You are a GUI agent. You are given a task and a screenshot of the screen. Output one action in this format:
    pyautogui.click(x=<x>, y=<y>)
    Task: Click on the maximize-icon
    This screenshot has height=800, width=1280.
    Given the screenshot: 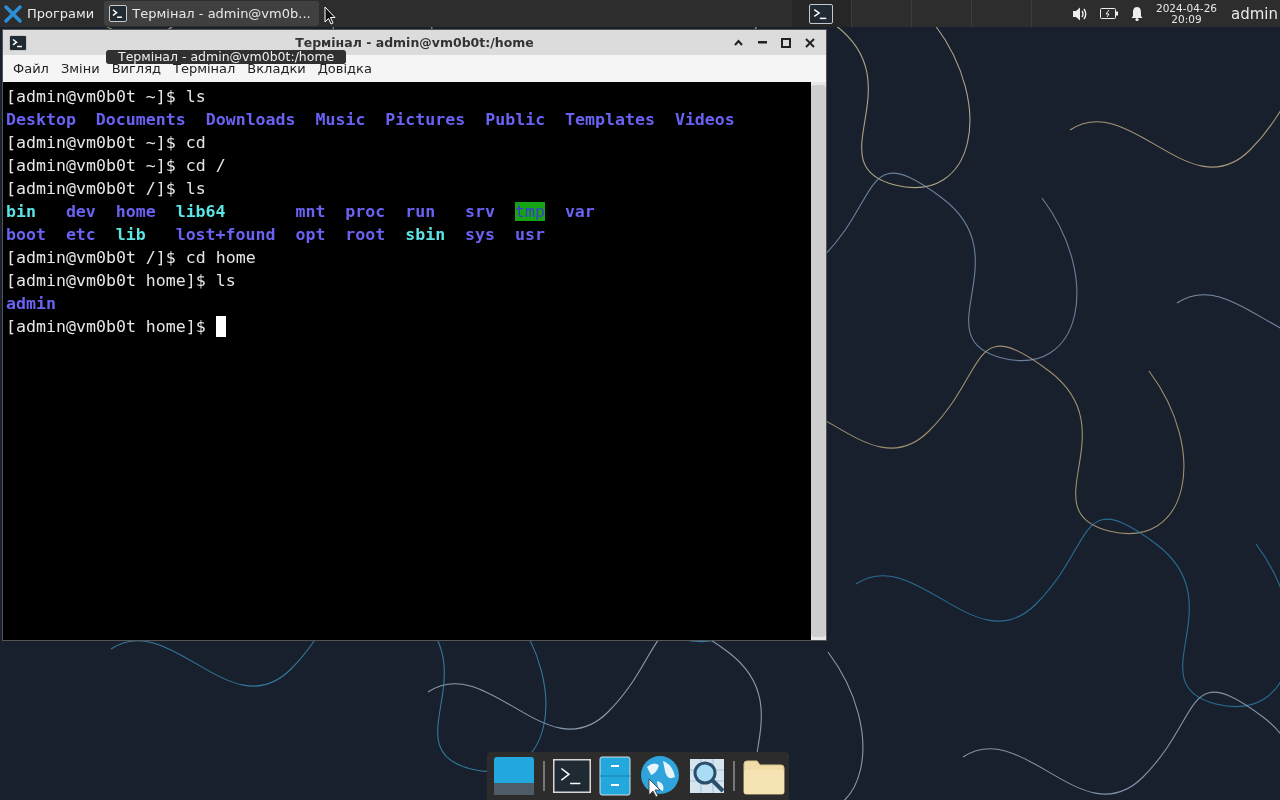 What is the action you would take?
    pyautogui.click(x=786, y=42)
    